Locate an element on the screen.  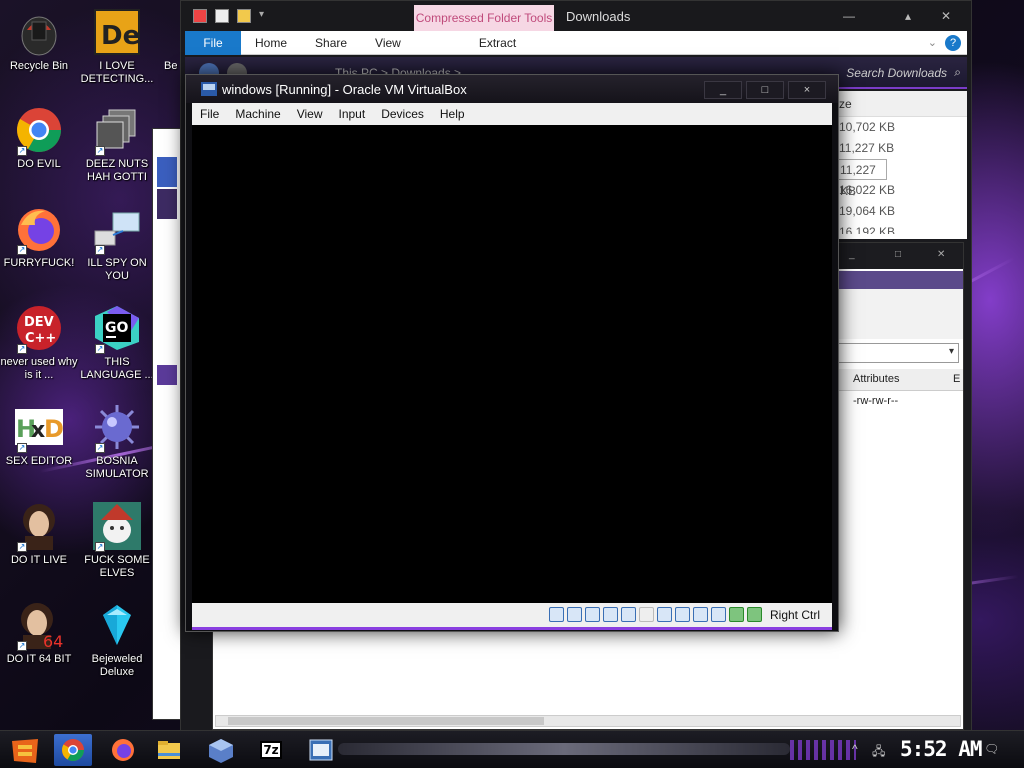
close-button: × is located at coordinates (807, 90).